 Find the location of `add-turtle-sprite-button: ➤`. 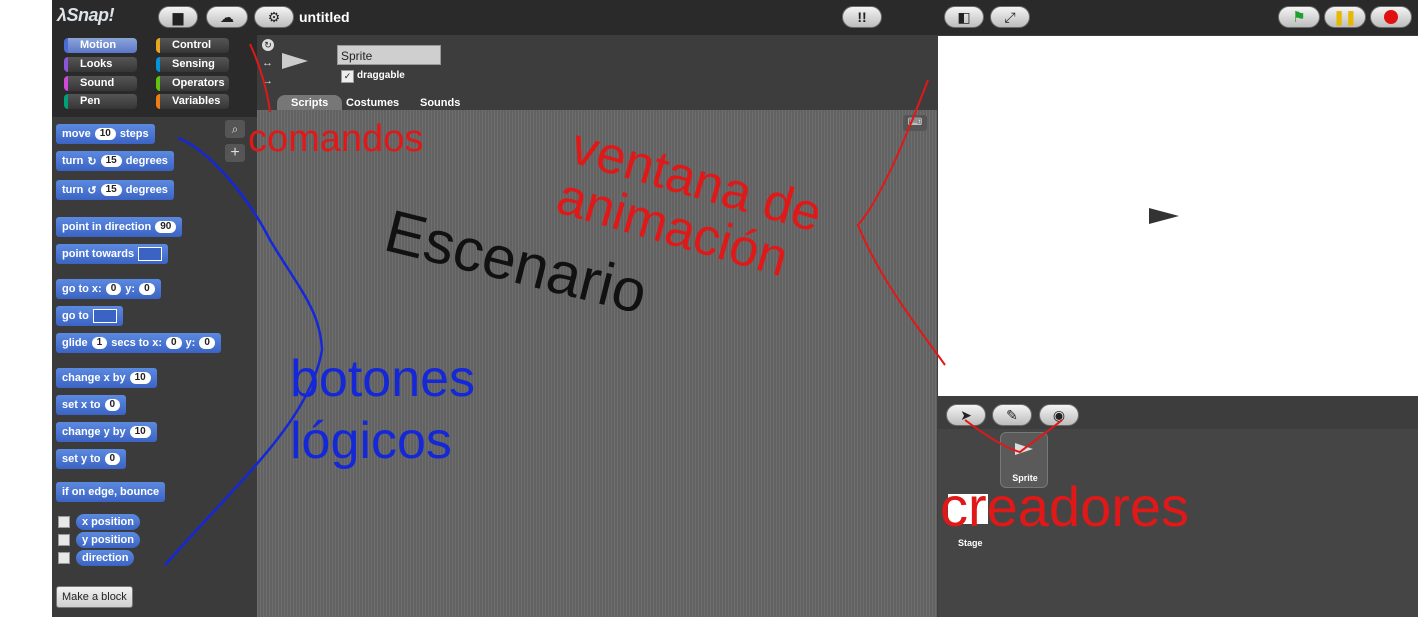

add-turtle-sprite-button: ➤ is located at coordinates (966, 415).